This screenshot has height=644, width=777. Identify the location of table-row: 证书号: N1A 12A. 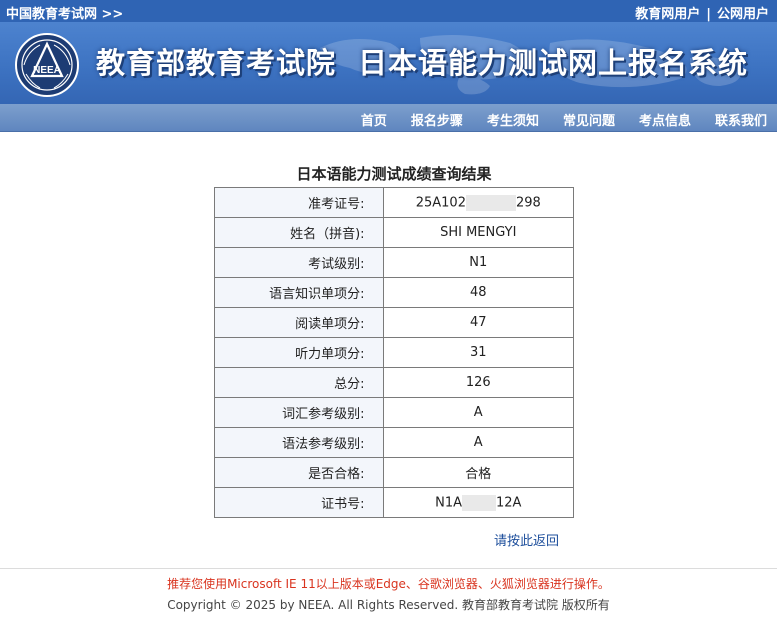
(394, 502).